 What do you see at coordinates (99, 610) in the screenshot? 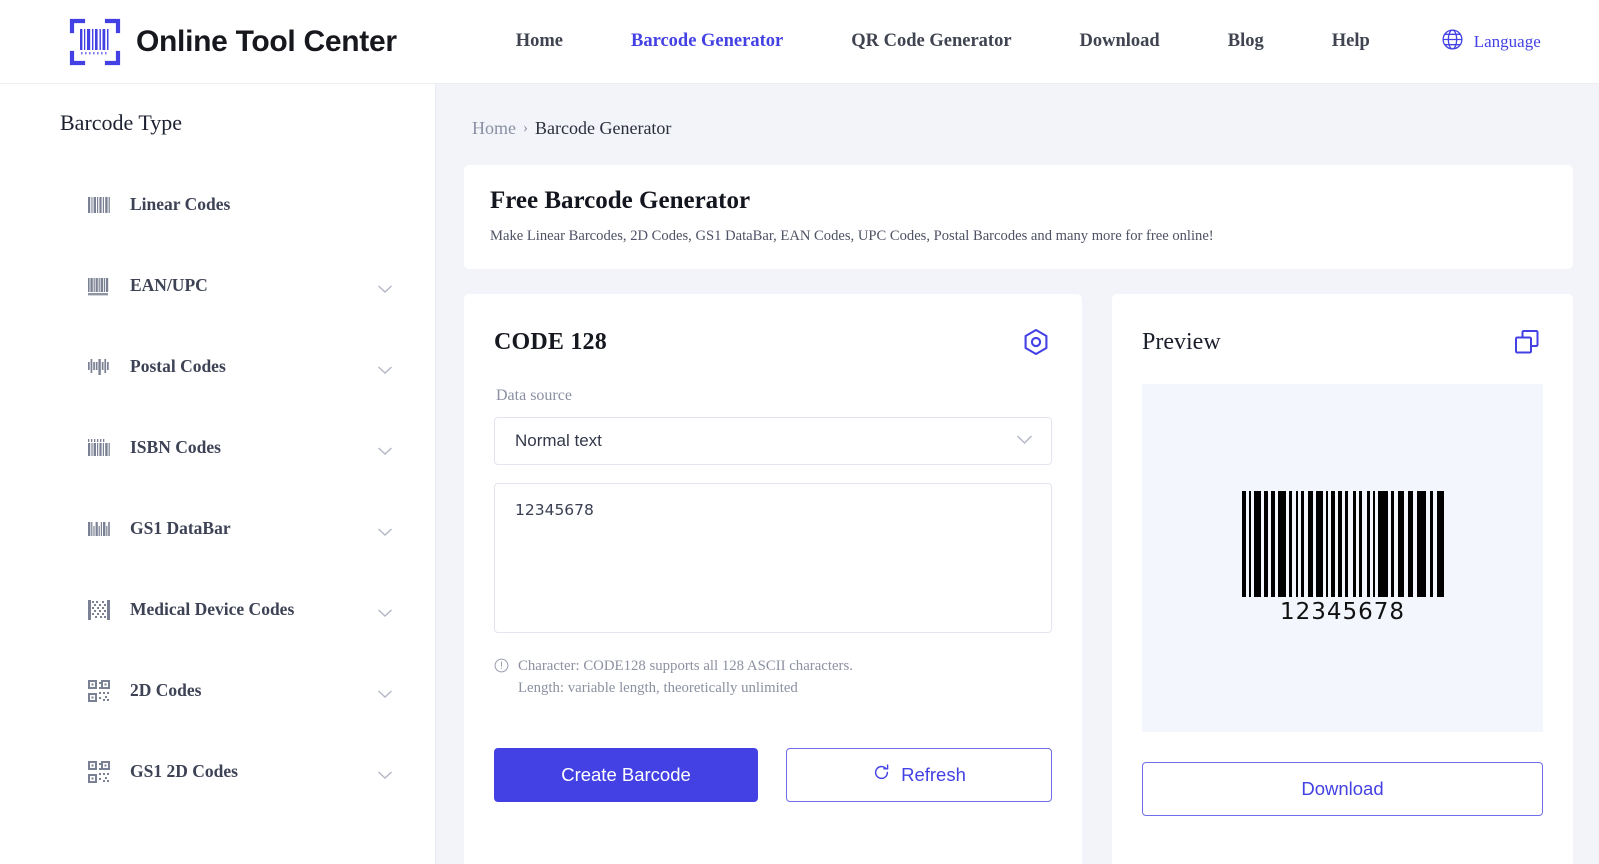
I see `datamatrix-icon` at bounding box center [99, 610].